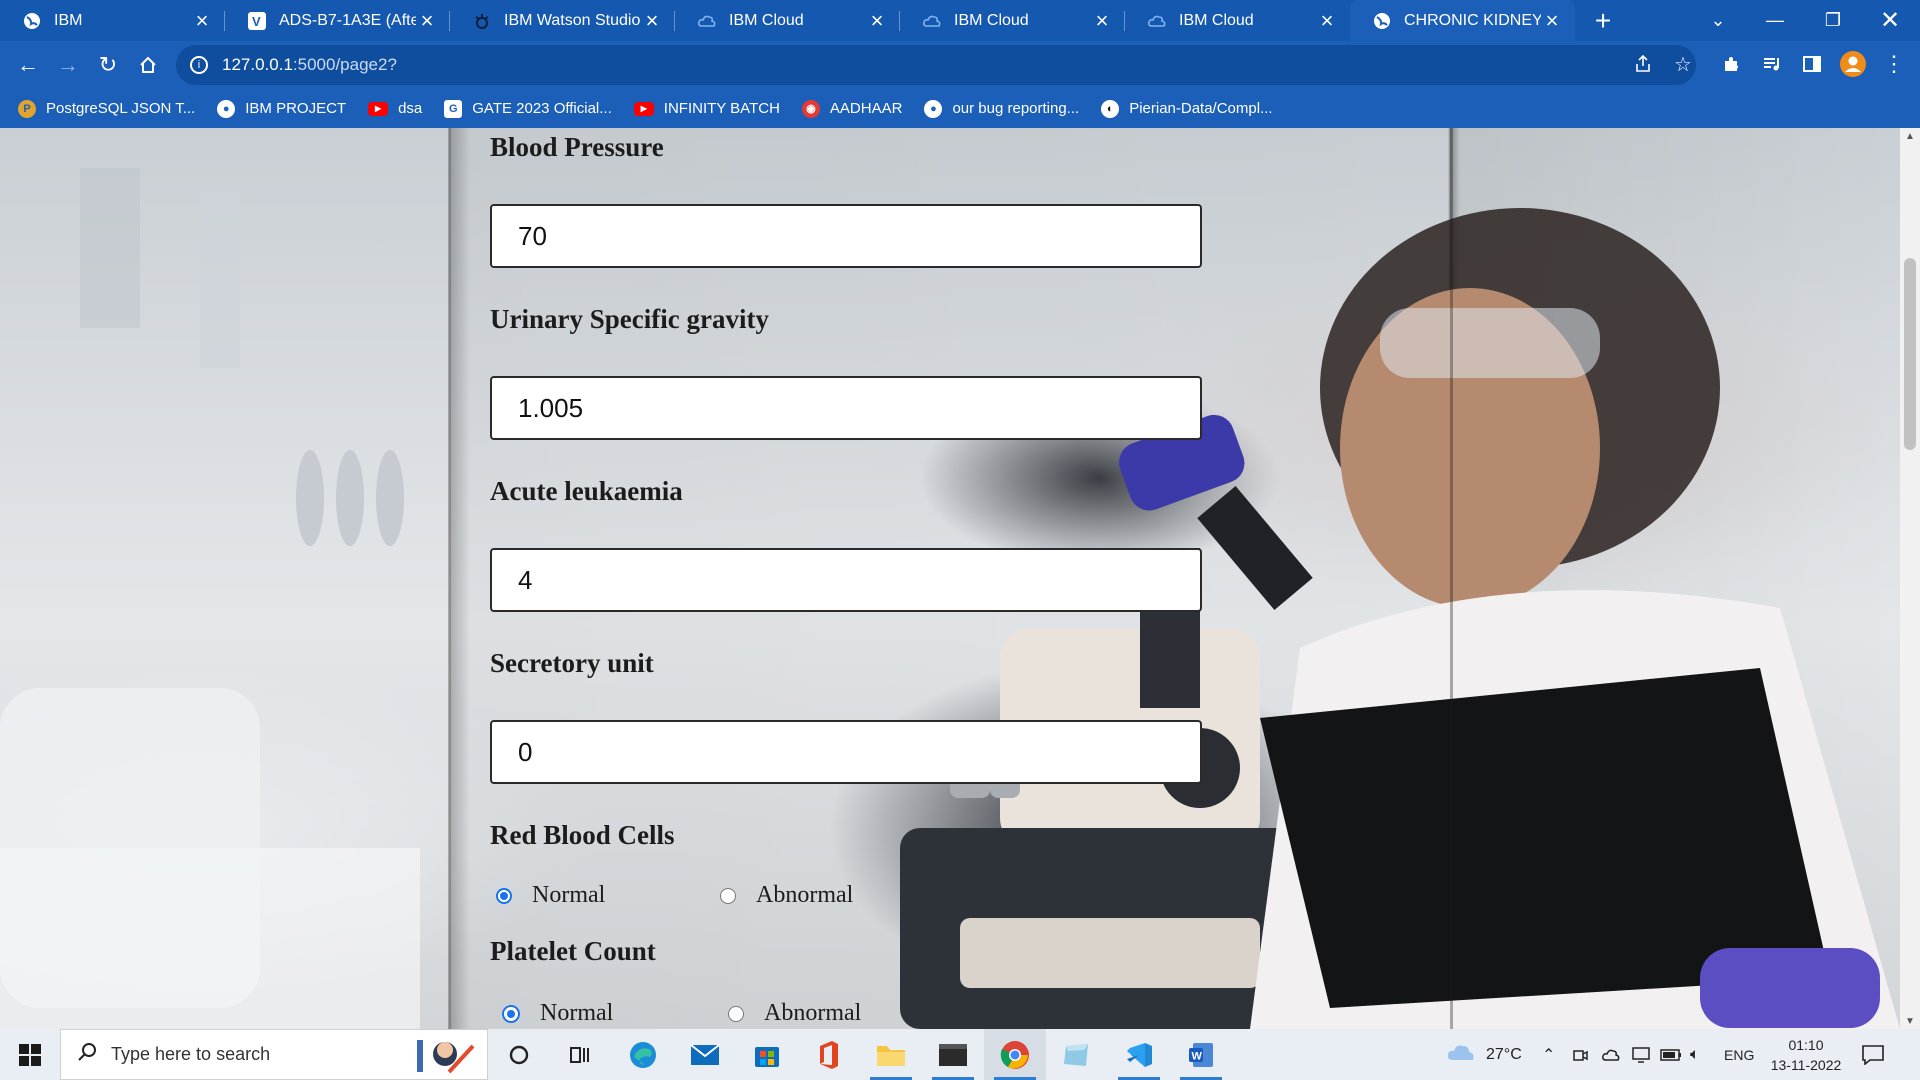 Image resolution: width=1920 pixels, height=1080 pixels. What do you see at coordinates (281, 108) in the screenshot?
I see `bookmark-ibm-project: ● IBM PROJECT` at bounding box center [281, 108].